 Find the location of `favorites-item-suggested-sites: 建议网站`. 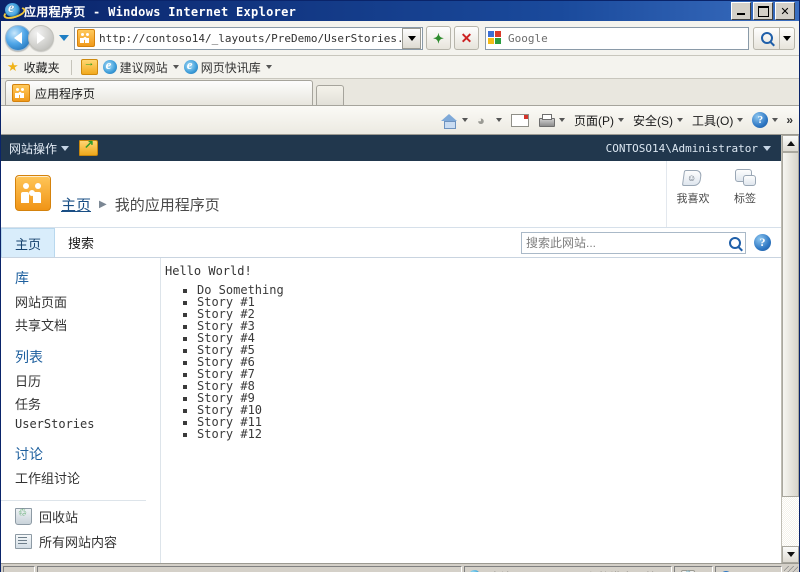

favorites-item-suggested-sites: 建议网站 is located at coordinates (140, 66).